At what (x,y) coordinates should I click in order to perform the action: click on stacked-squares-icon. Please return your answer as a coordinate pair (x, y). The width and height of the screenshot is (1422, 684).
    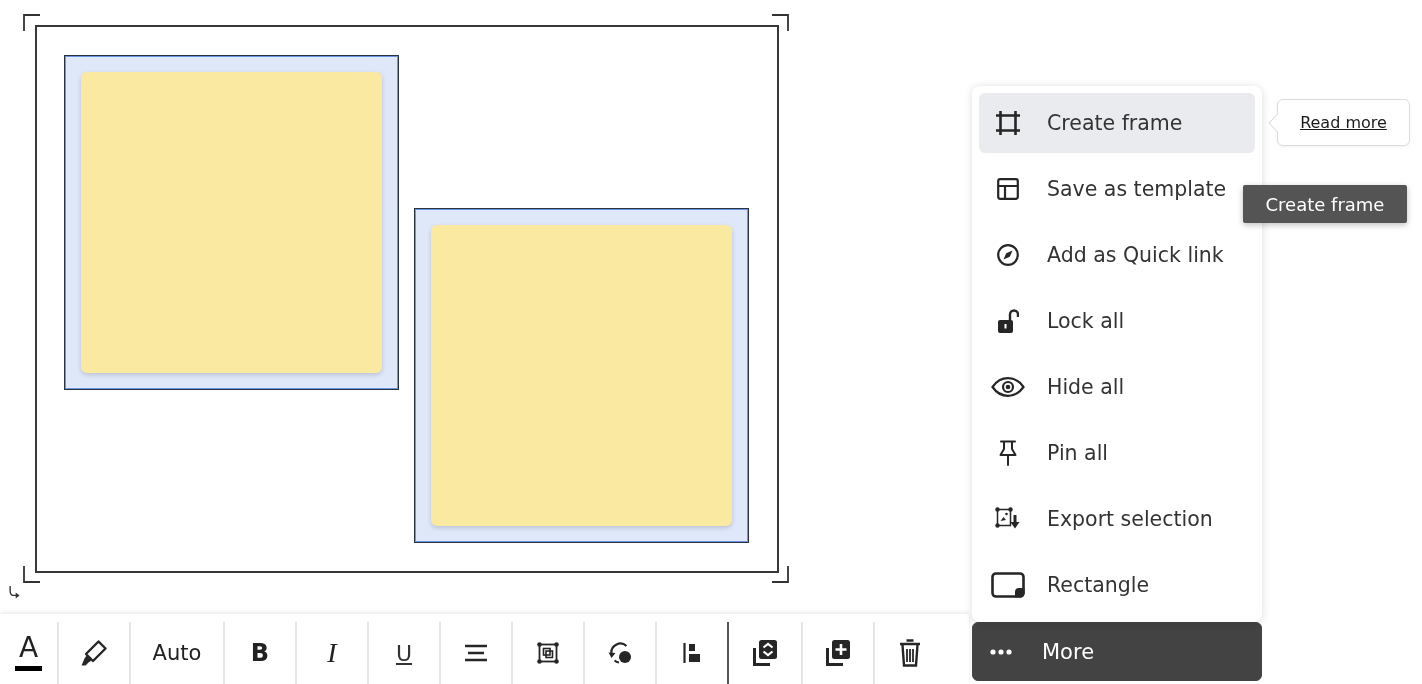
    Looking at the image, I should click on (765, 653).